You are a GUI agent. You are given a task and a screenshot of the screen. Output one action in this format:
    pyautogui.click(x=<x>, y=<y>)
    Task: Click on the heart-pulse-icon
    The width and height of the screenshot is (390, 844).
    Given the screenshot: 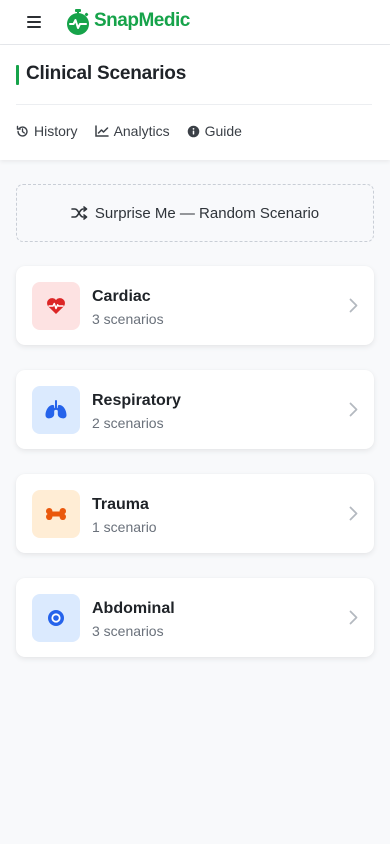 What is the action you would take?
    pyautogui.click(x=56, y=306)
    